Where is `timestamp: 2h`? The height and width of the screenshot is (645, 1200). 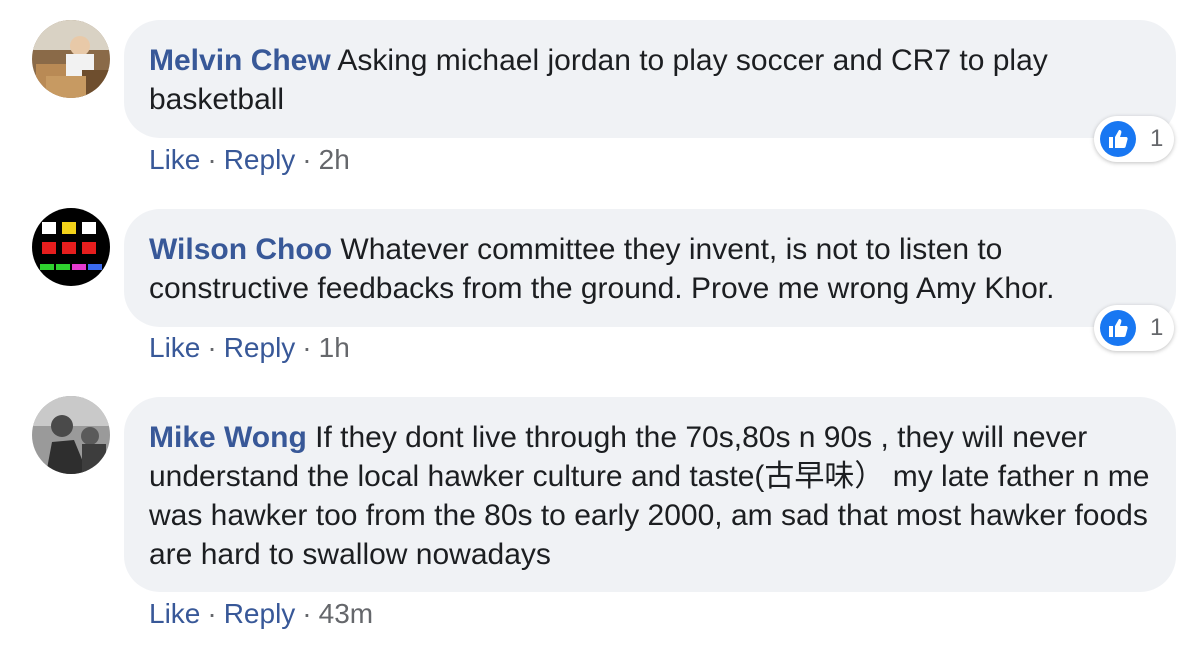
timestamp: 2h is located at coordinates (334, 159).